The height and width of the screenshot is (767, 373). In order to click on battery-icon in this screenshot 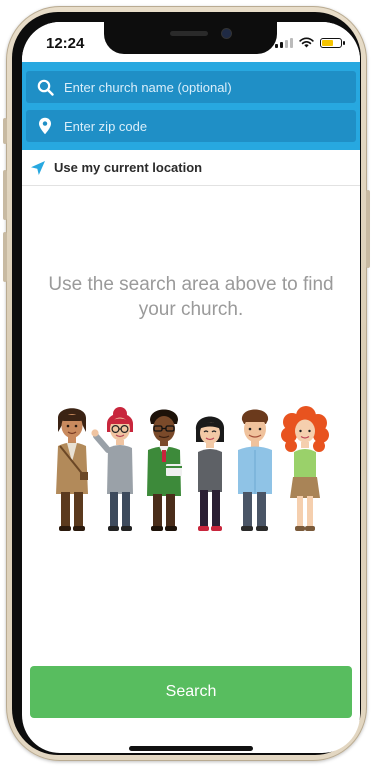, I will do `click(332, 42)`.